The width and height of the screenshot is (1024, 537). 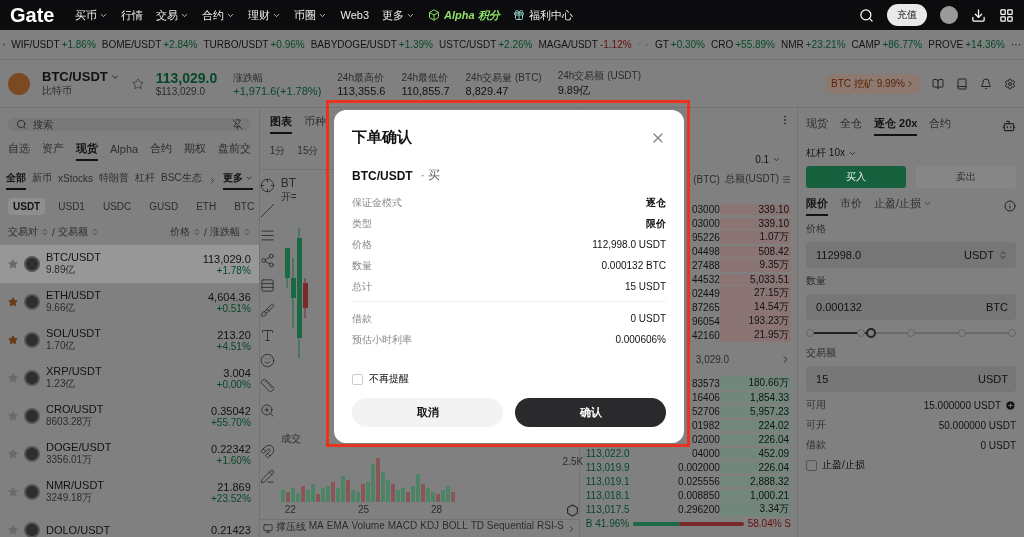 I want to click on text-field: 15 USDT, so click(x=911, y=379).